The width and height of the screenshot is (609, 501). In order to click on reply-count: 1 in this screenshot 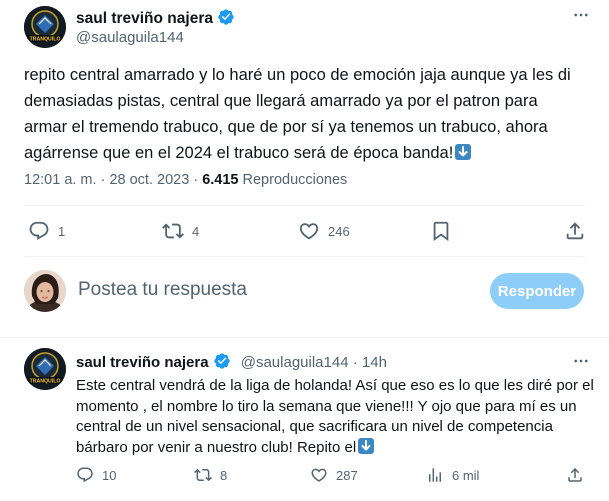, I will do `click(62, 231)`.